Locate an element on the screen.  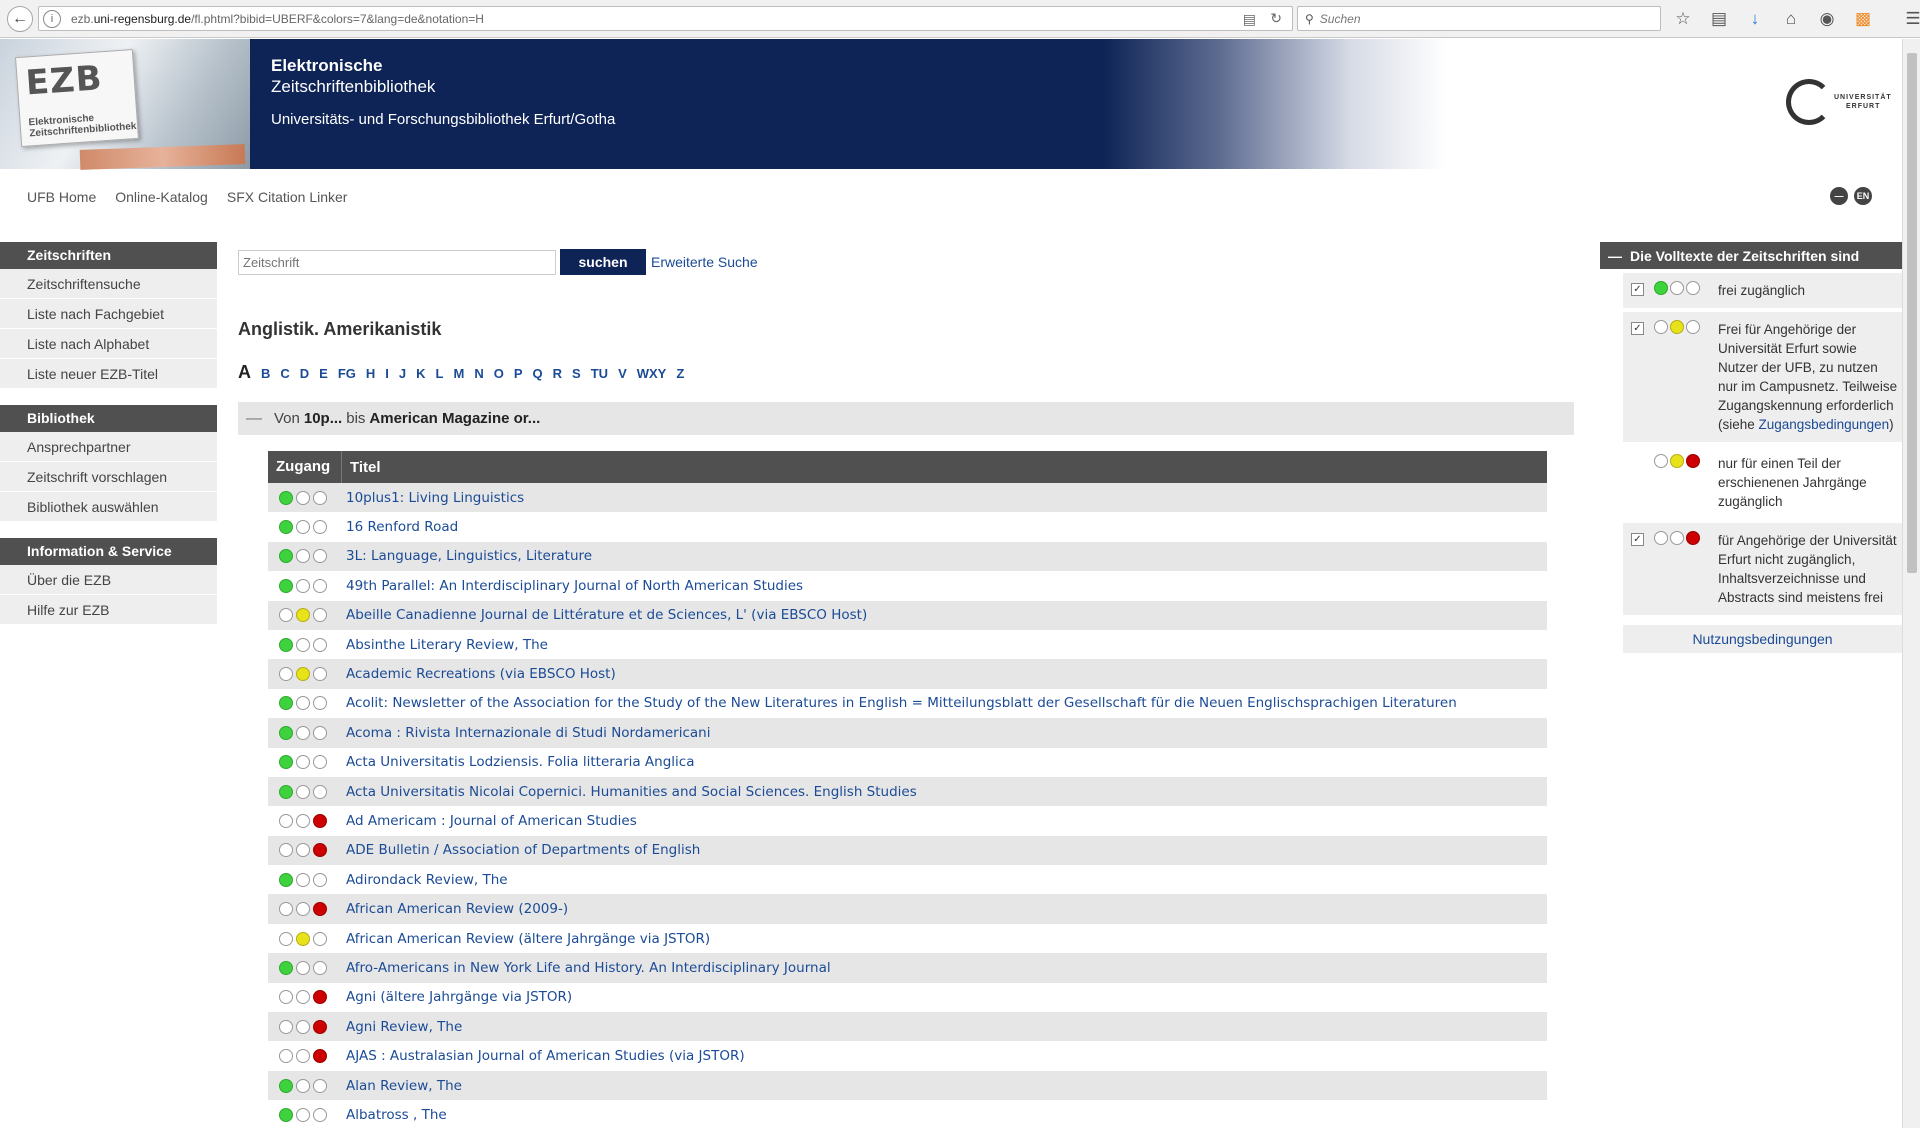
journal-title-link: Agni Review, The is located at coordinates (404, 1027).